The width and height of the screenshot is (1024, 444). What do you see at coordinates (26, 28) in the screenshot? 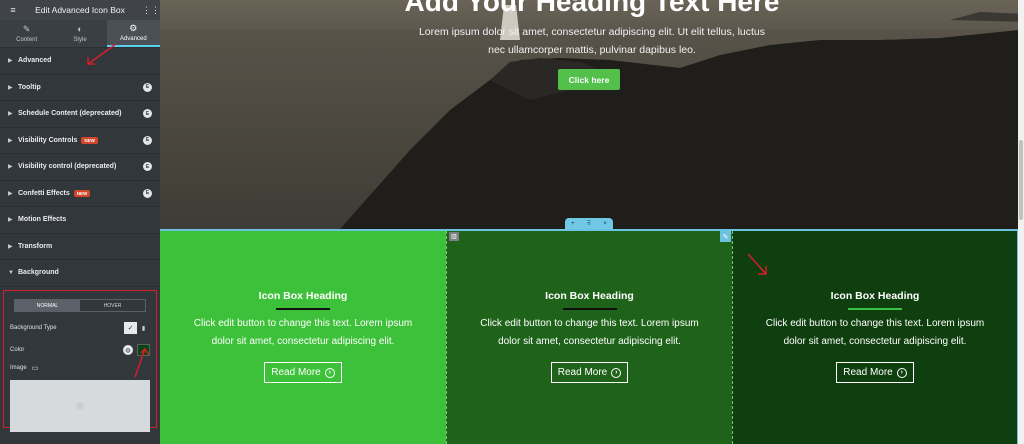
I see `pencil-icon: ✎` at bounding box center [26, 28].